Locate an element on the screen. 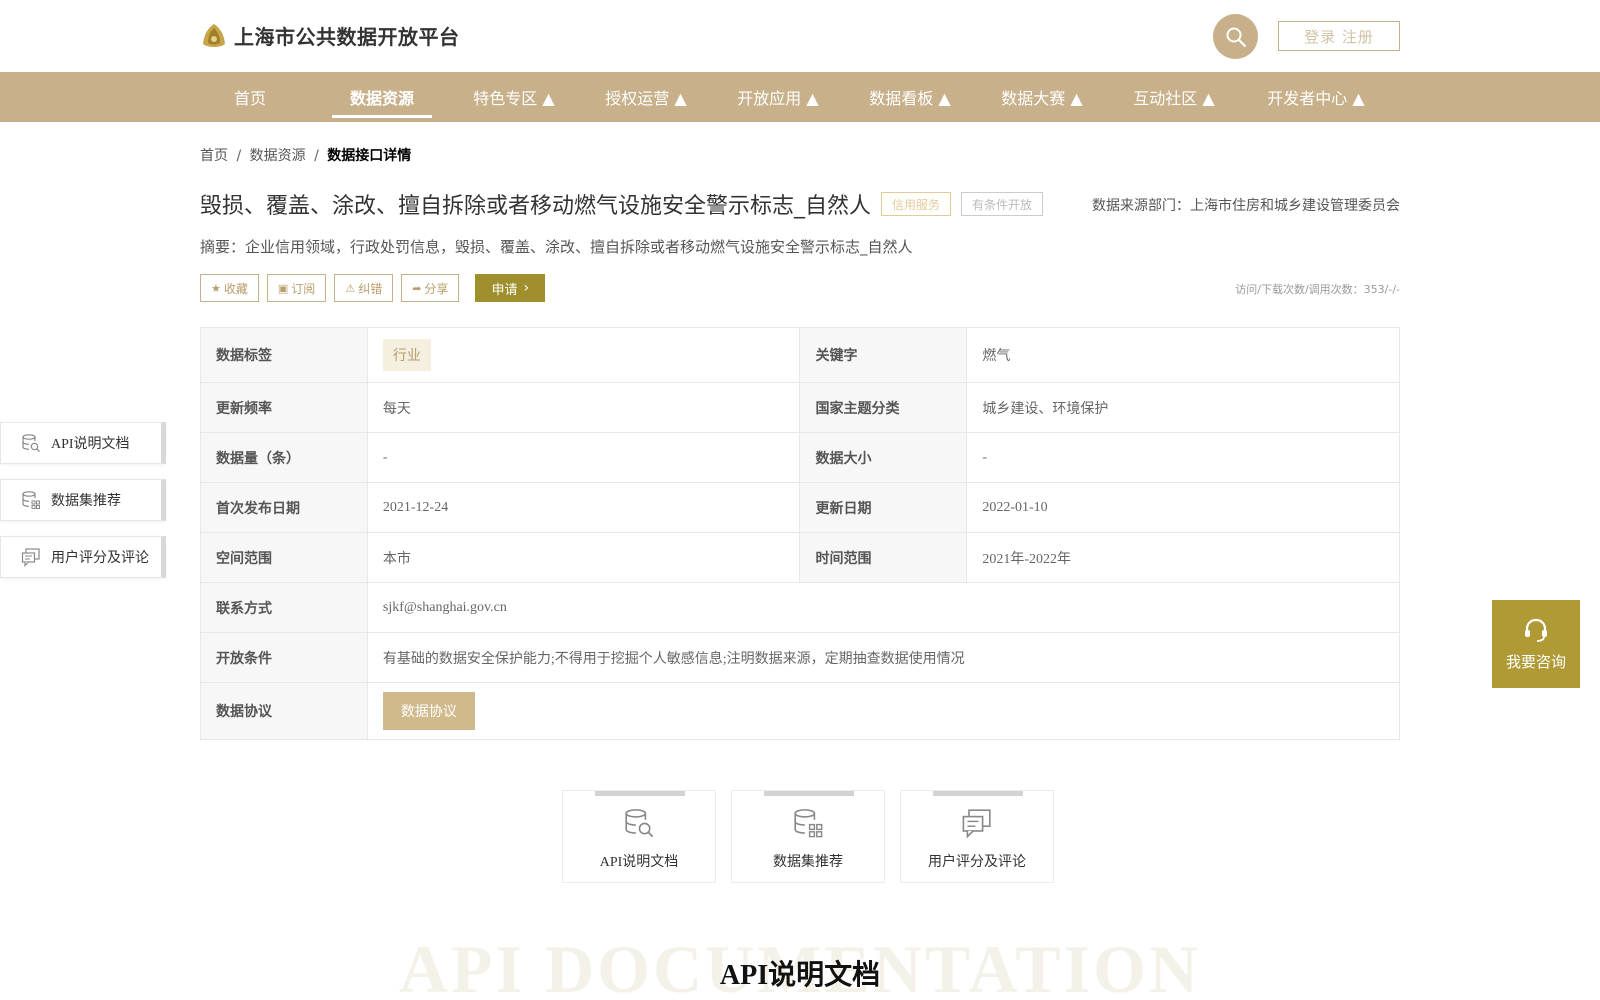 The height and width of the screenshot is (1000, 1600). table-row: 数据标签 行业 关键字 燃气 is located at coordinates (800, 355).